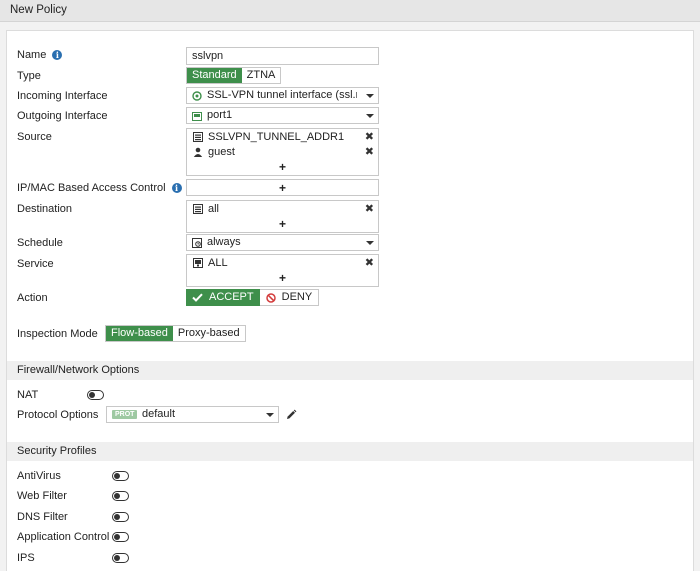 This screenshot has width=700, height=571. What do you see at coordinates (63, 537) in the screenshot?
I see `application-control-label: Application Control` at bounding box center [63, 537].